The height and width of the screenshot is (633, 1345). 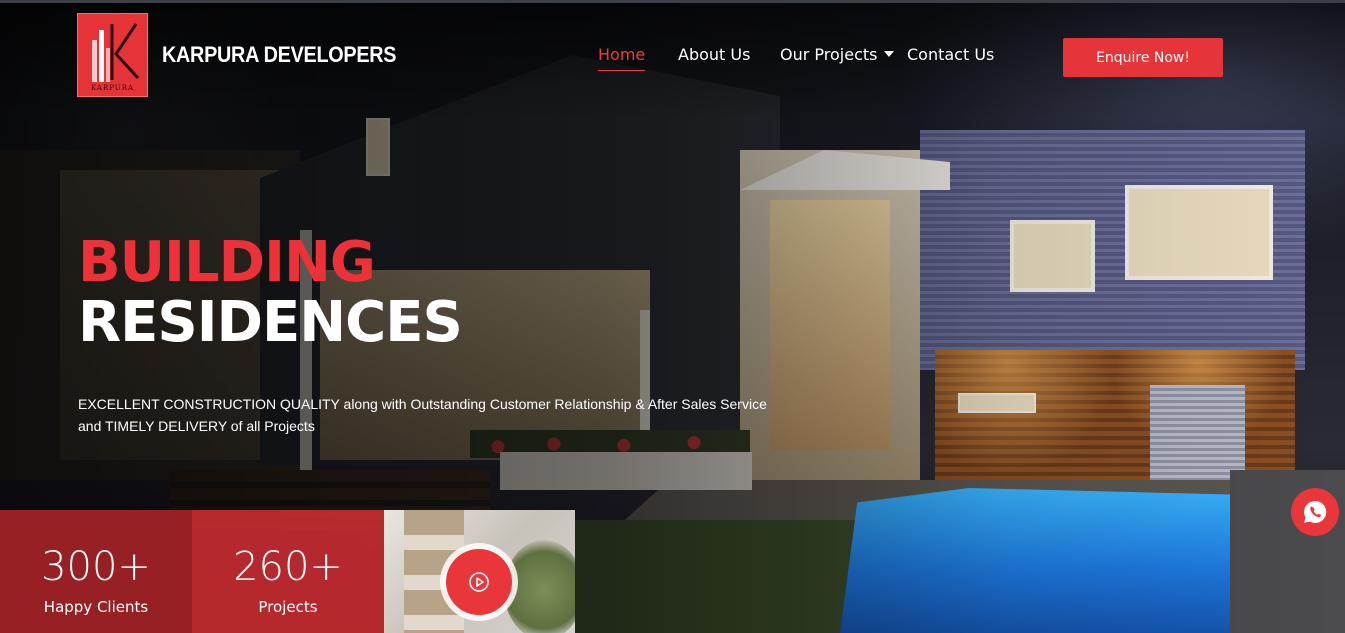 What do you see at coordinates (196, 426) in the screenshot?
I see `hero-tagline-line2: and TIMELY DELIVERY of all Projects` at bounding box center [196, 426].